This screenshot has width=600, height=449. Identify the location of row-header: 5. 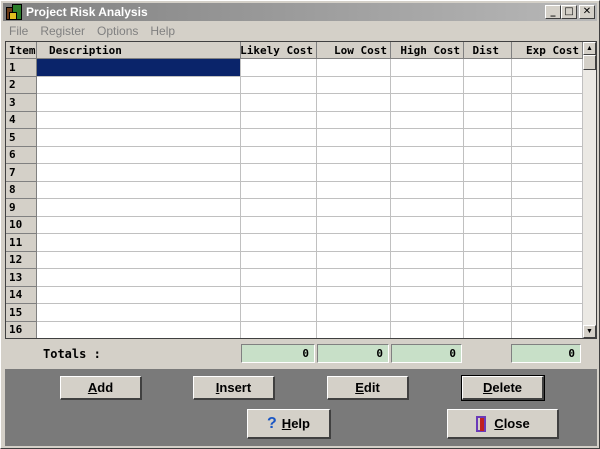
(21, 138).